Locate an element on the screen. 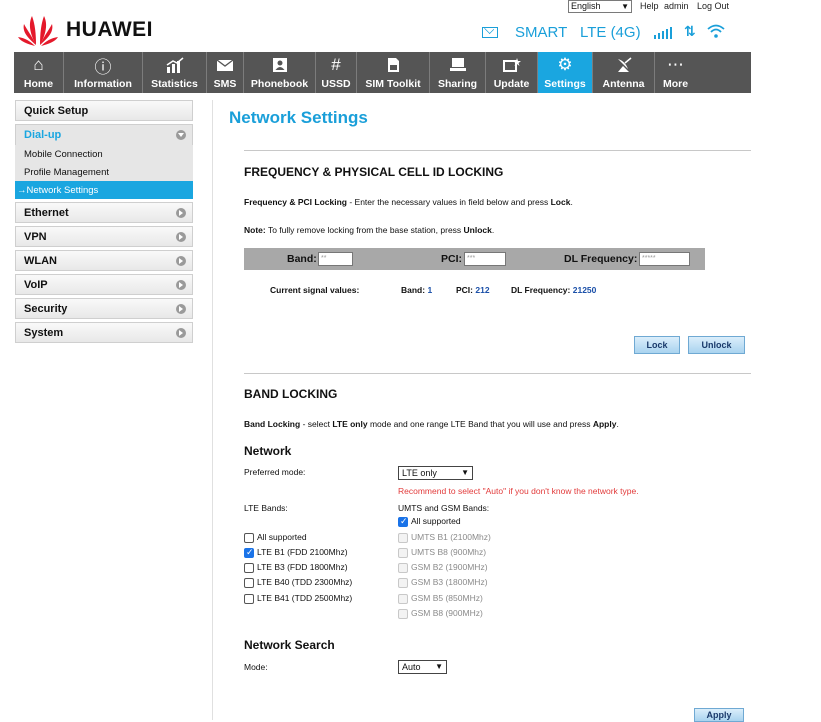 Image resolution: width=821 pixels, height=722 pixels. language-select: English ▼ is located at coordinates (600, 6).